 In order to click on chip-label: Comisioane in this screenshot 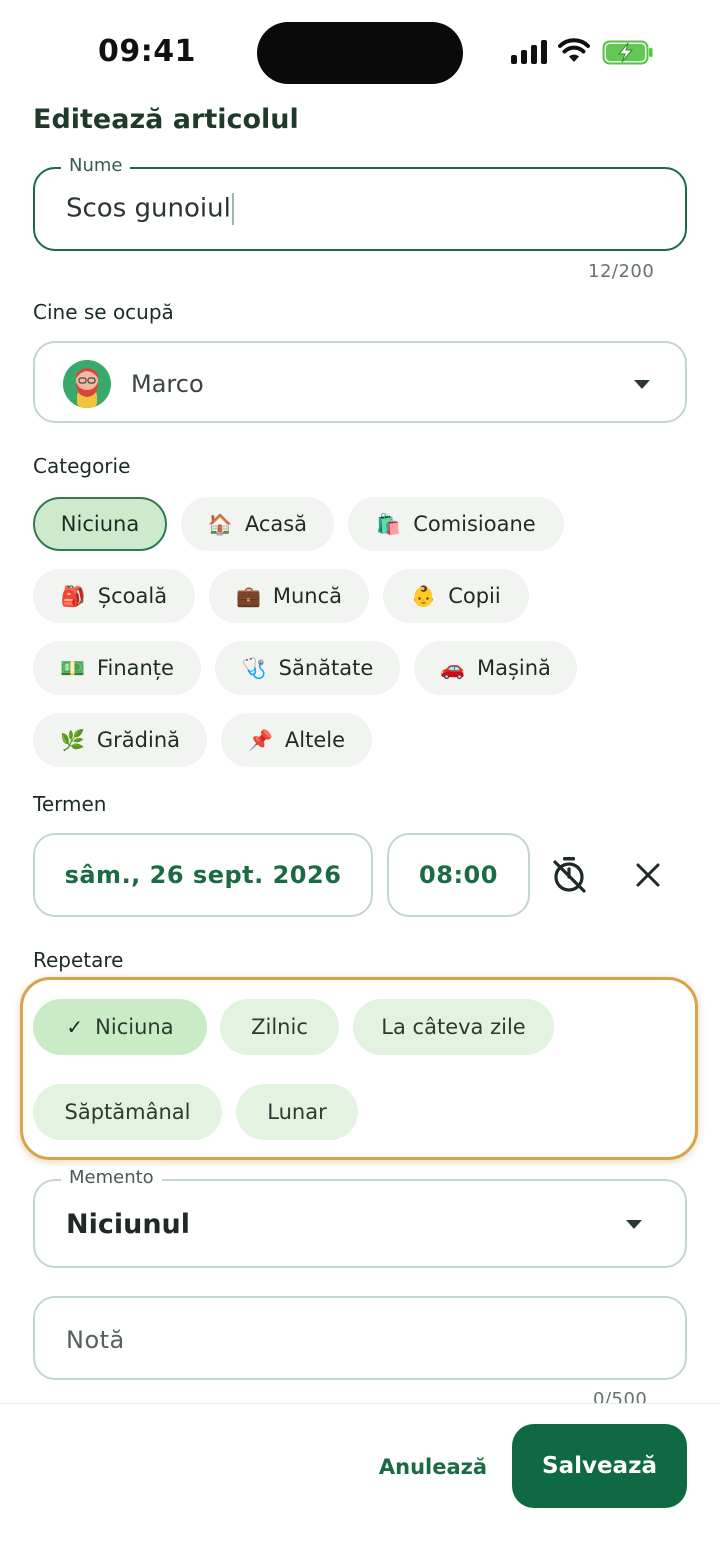, I will do `click(474, 524)`.